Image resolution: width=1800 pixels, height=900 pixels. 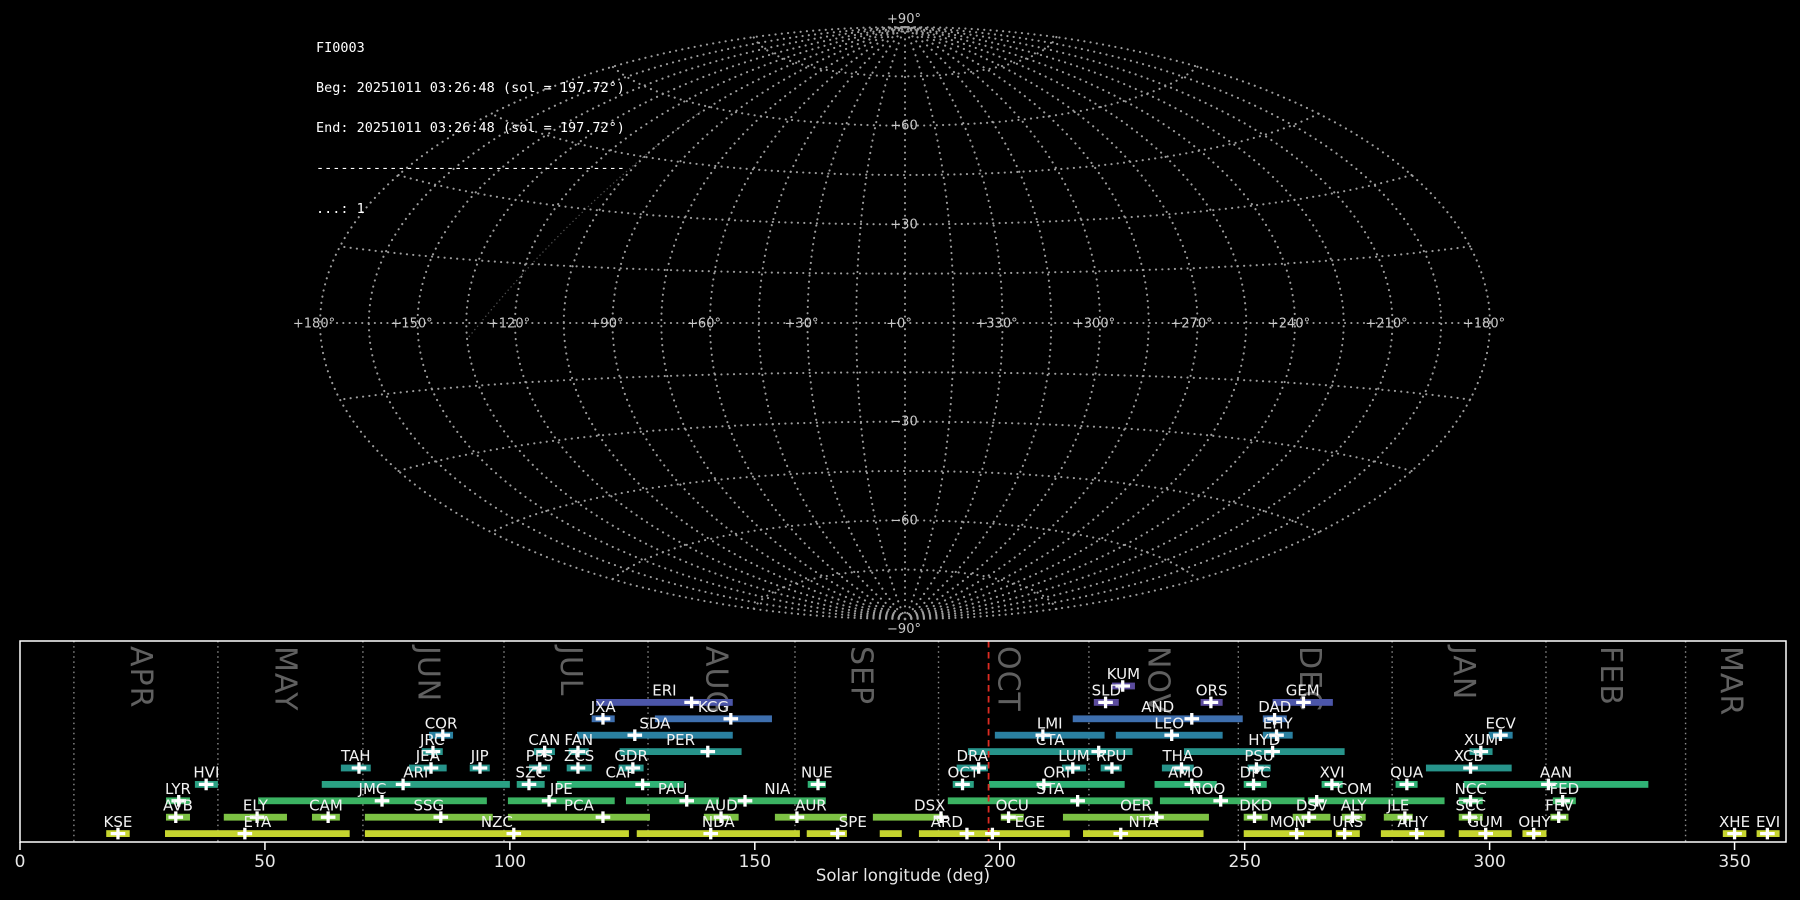 What do you see at coordinates (1501, 723) in the screenshot?
I see `shower-label-ECV: ECV` at bounding box center [1501, 723].